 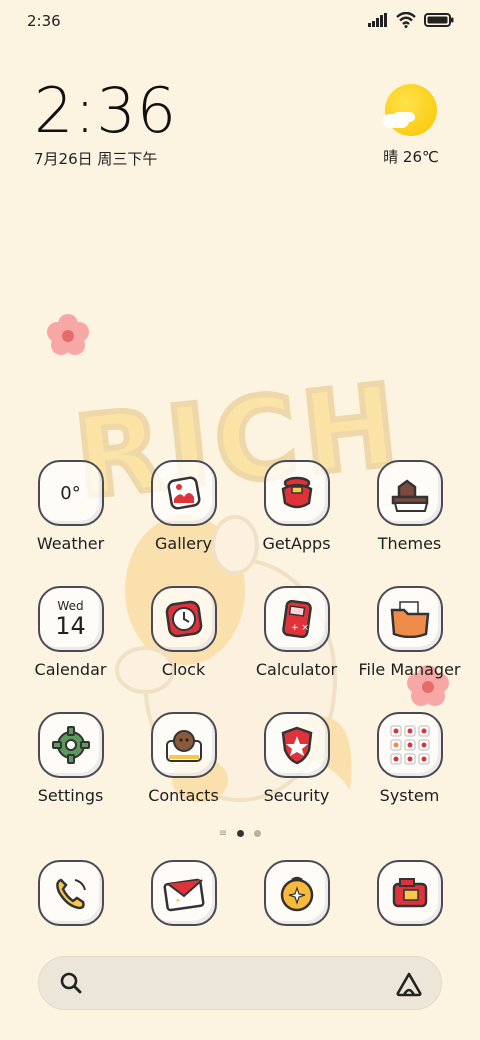 I want to click on sunny-weather-icon, so click(x=410, y=110).